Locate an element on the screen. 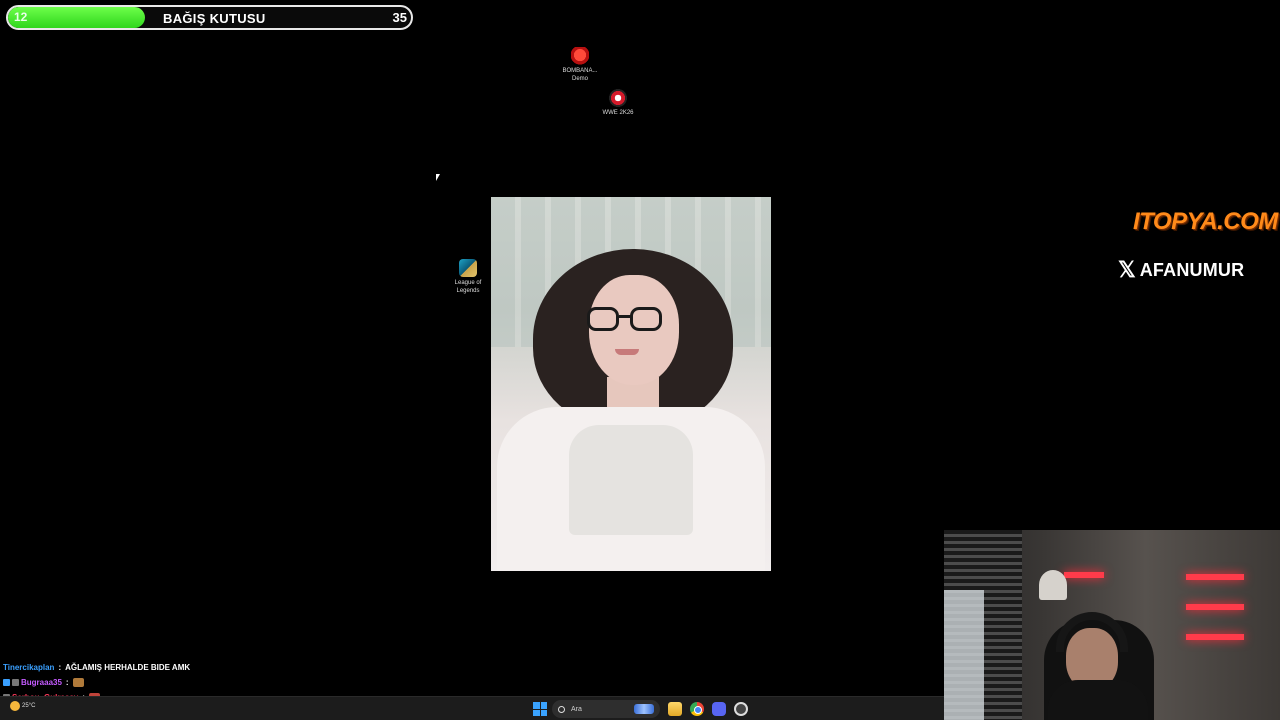 This screenshot has height=720, width=1280. file-explorer-icon is located at coordinates (675, 709).